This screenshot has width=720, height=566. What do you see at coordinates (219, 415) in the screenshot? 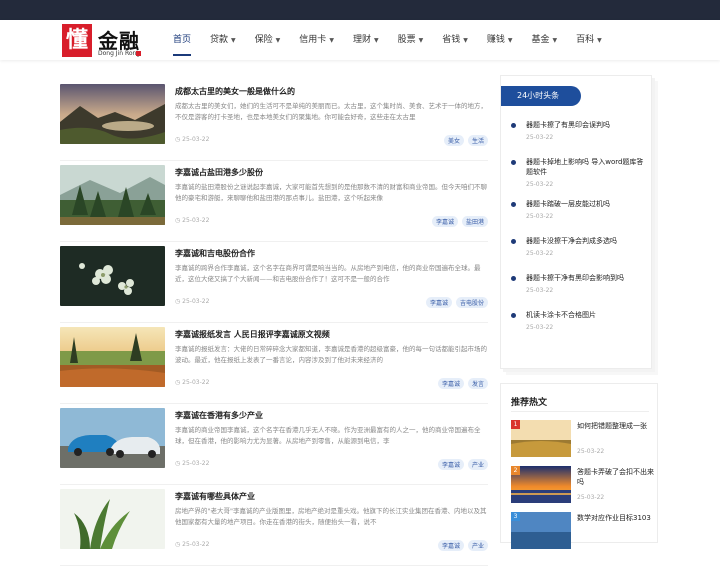
I see `article-title: 李嘉诚在香港有多少产业` at bounding box center [219, 415].